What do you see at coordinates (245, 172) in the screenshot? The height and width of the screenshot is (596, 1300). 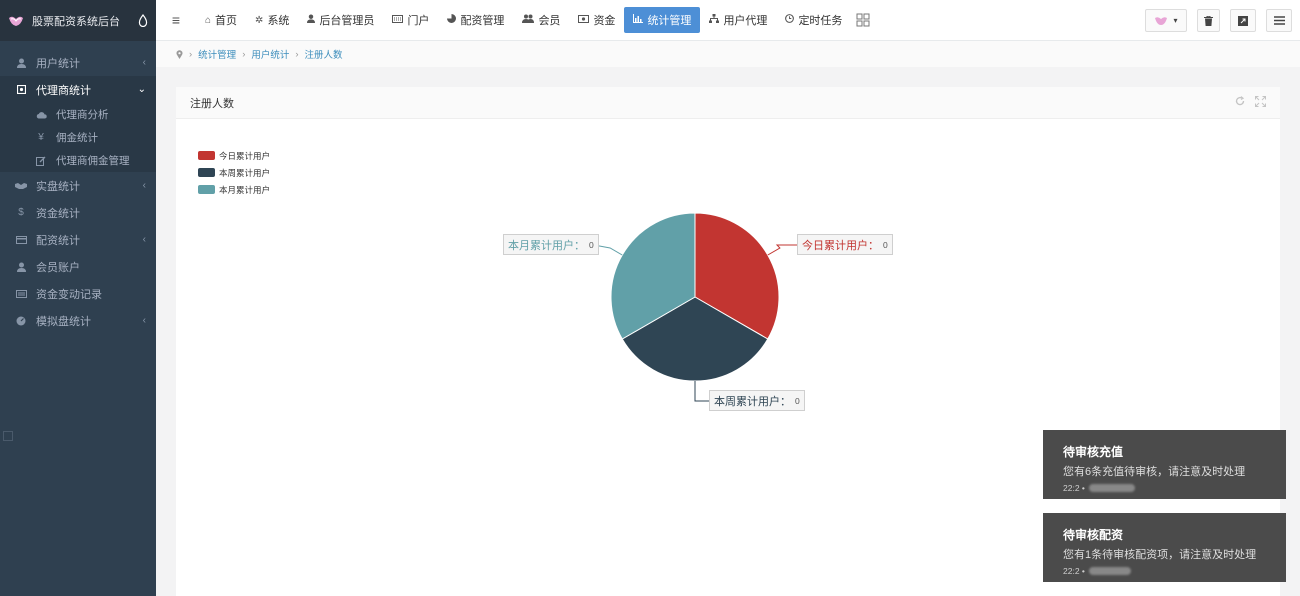 I see `legend-label: 本周累计用户` at bounding box center [245, 172].